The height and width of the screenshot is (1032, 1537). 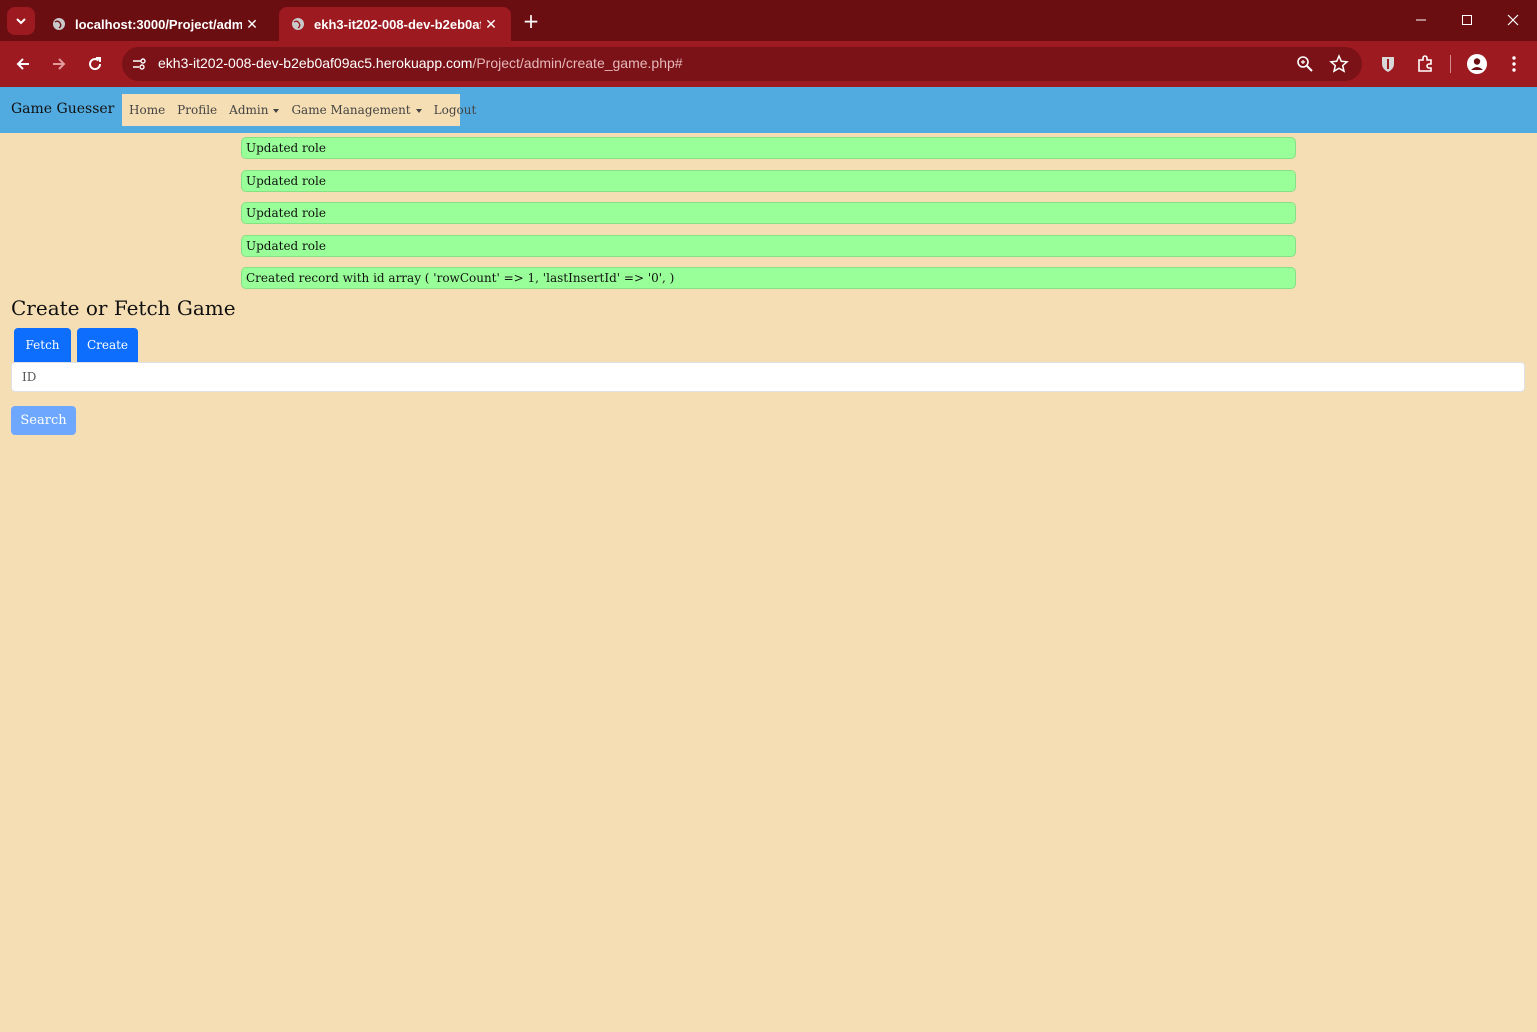 I want to click on more-vertical-icon, so click(x=1514, y=64).